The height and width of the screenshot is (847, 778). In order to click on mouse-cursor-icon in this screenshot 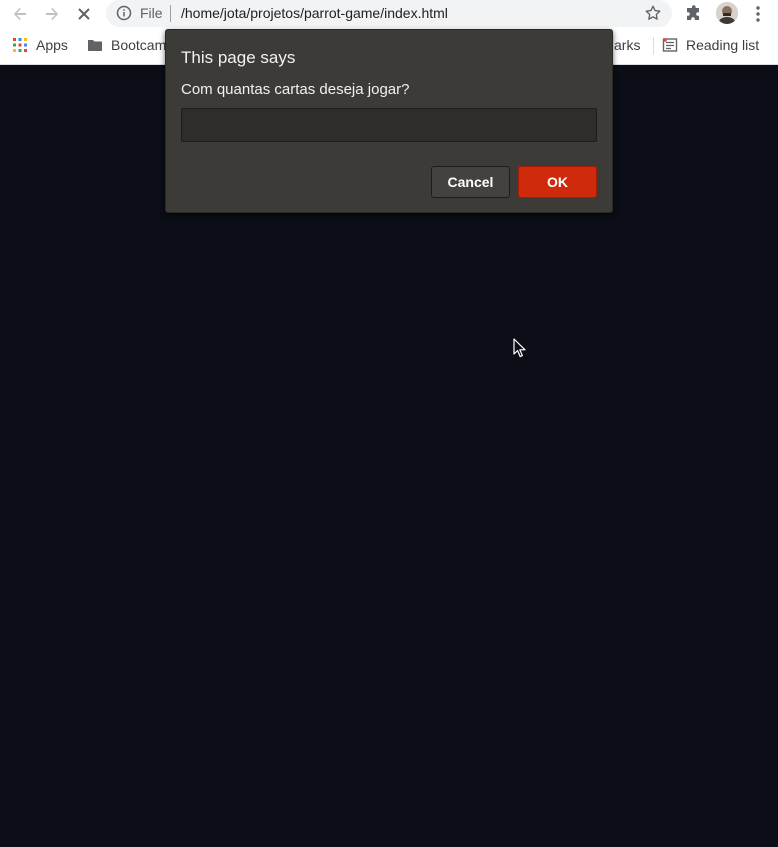, I will do `click(519, 348)`.